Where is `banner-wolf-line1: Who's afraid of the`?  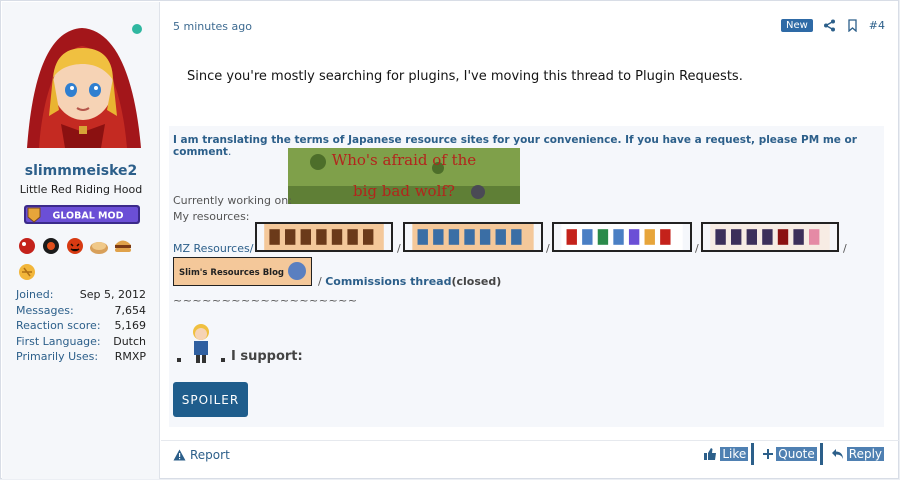 banner-wolf-line1: Who's afraid of the is located at coordinates (404, 160).